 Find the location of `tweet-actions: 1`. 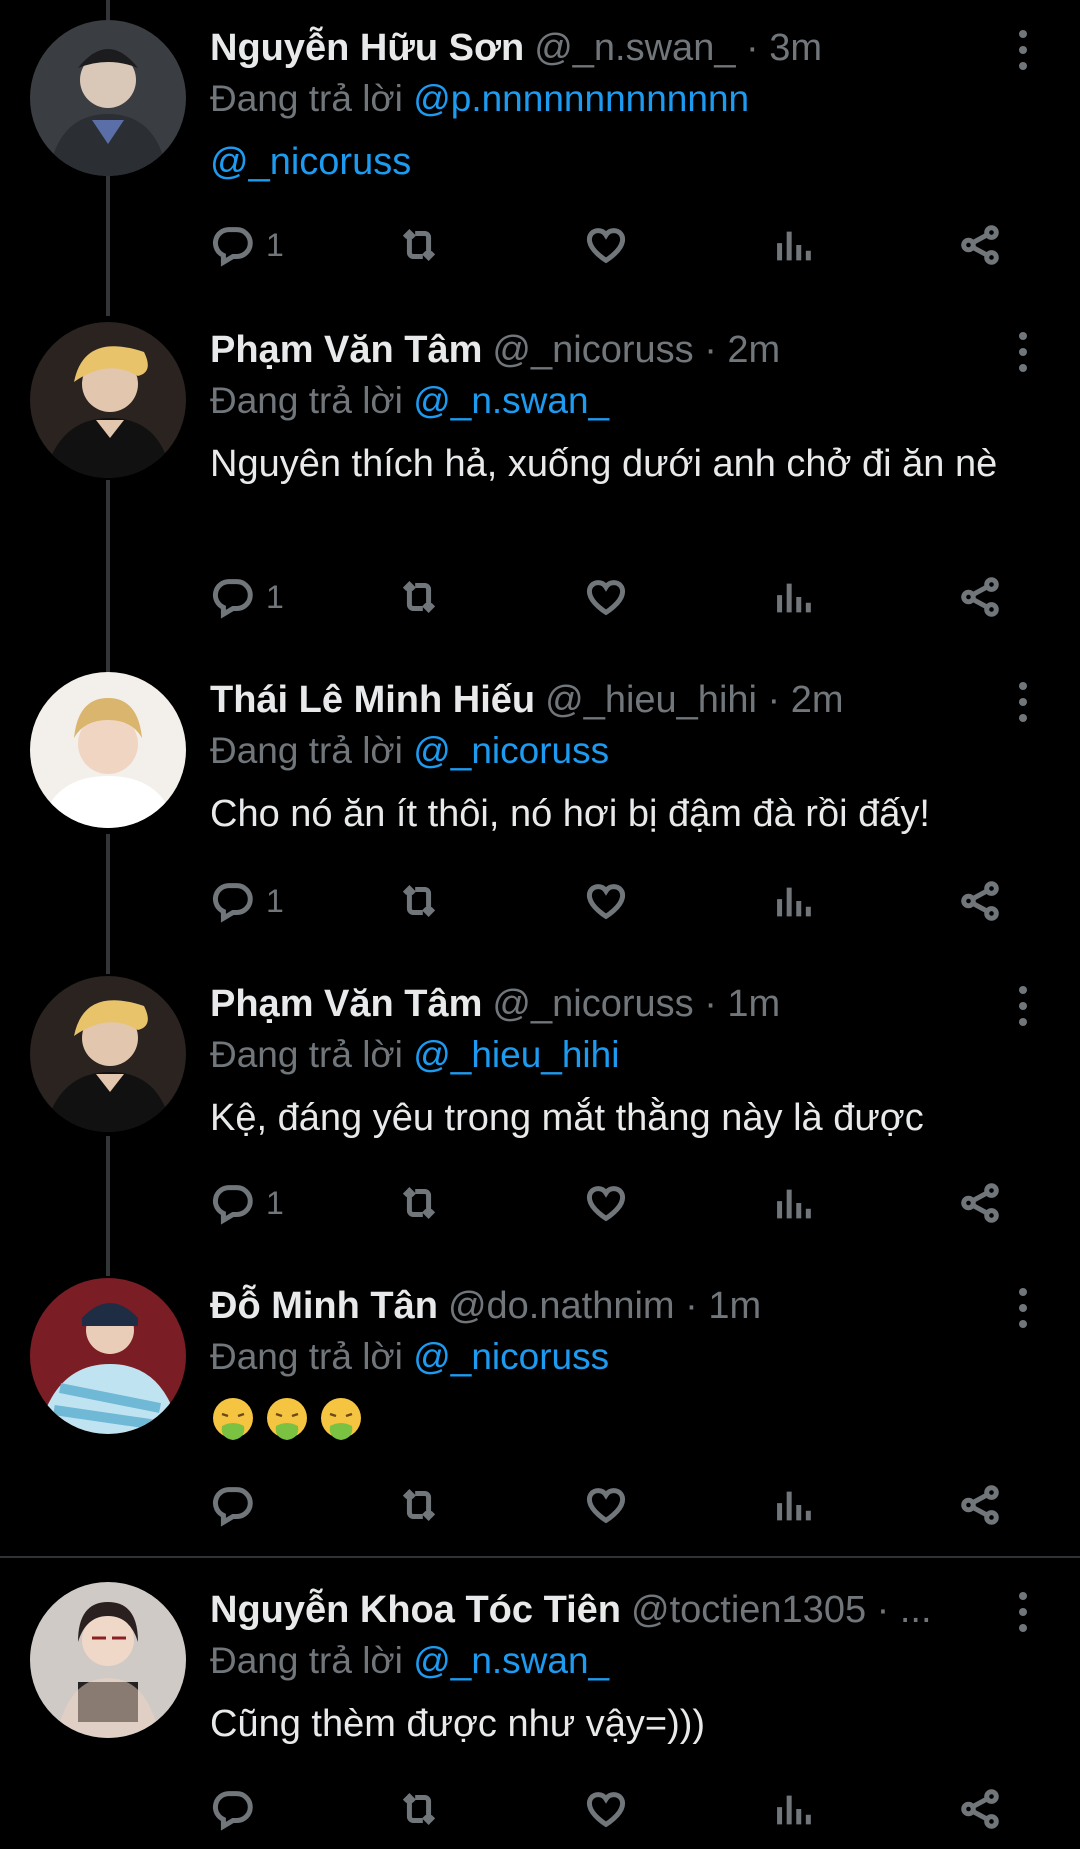

tweet-actions: 1 is located at coordinates (625, 599).